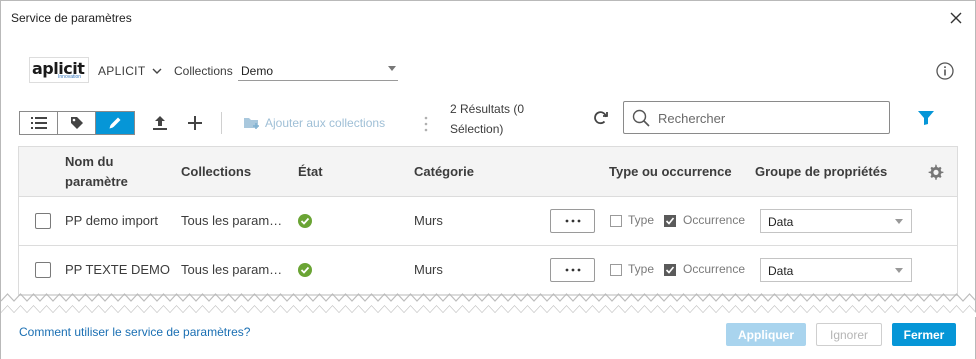  What do you see at coordinates (488, 19) in the screenshot?
I see `title-bar: Service de paramètres` at bounding box center [488, 19].